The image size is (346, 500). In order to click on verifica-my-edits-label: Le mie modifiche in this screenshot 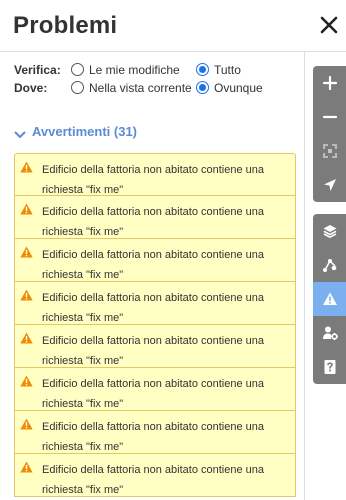, I will do `click(134, 70)`.